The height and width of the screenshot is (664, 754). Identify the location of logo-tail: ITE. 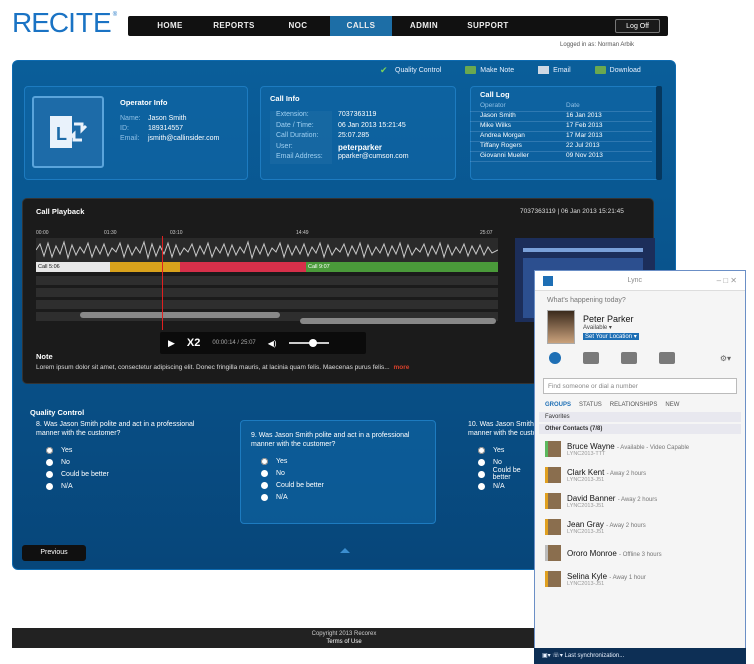
(90, 22).